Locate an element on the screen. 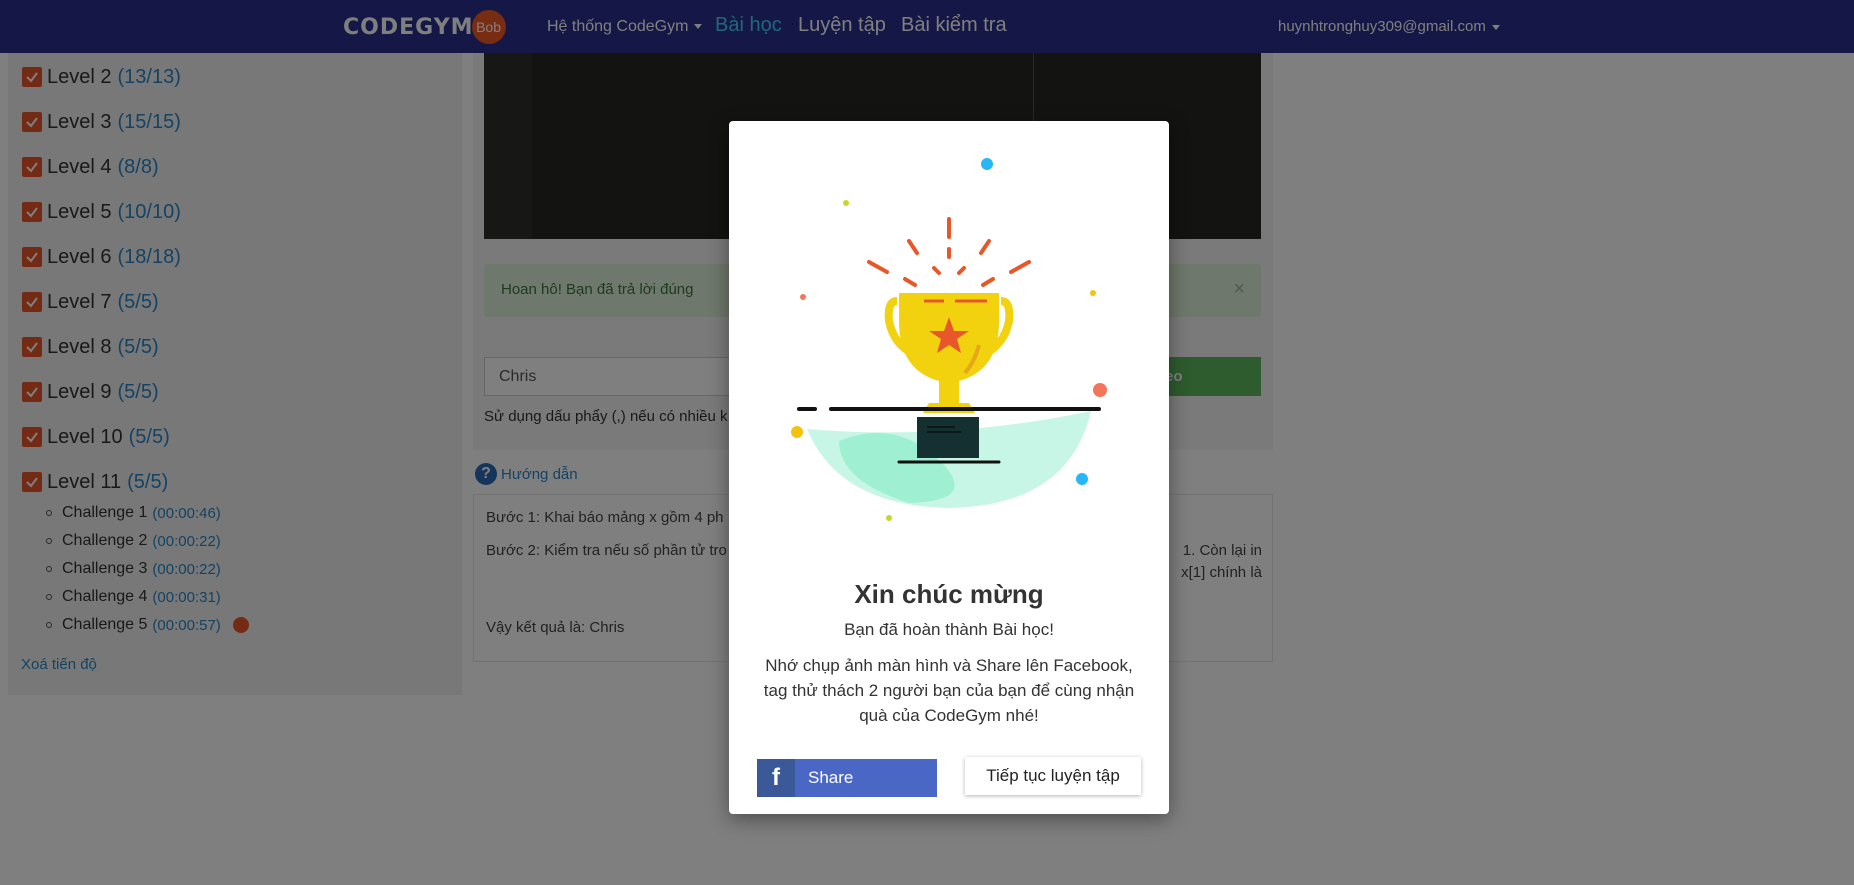 The image size is (1854, 885). facebook-share-button: f Share is located at coordinates (847, 778).